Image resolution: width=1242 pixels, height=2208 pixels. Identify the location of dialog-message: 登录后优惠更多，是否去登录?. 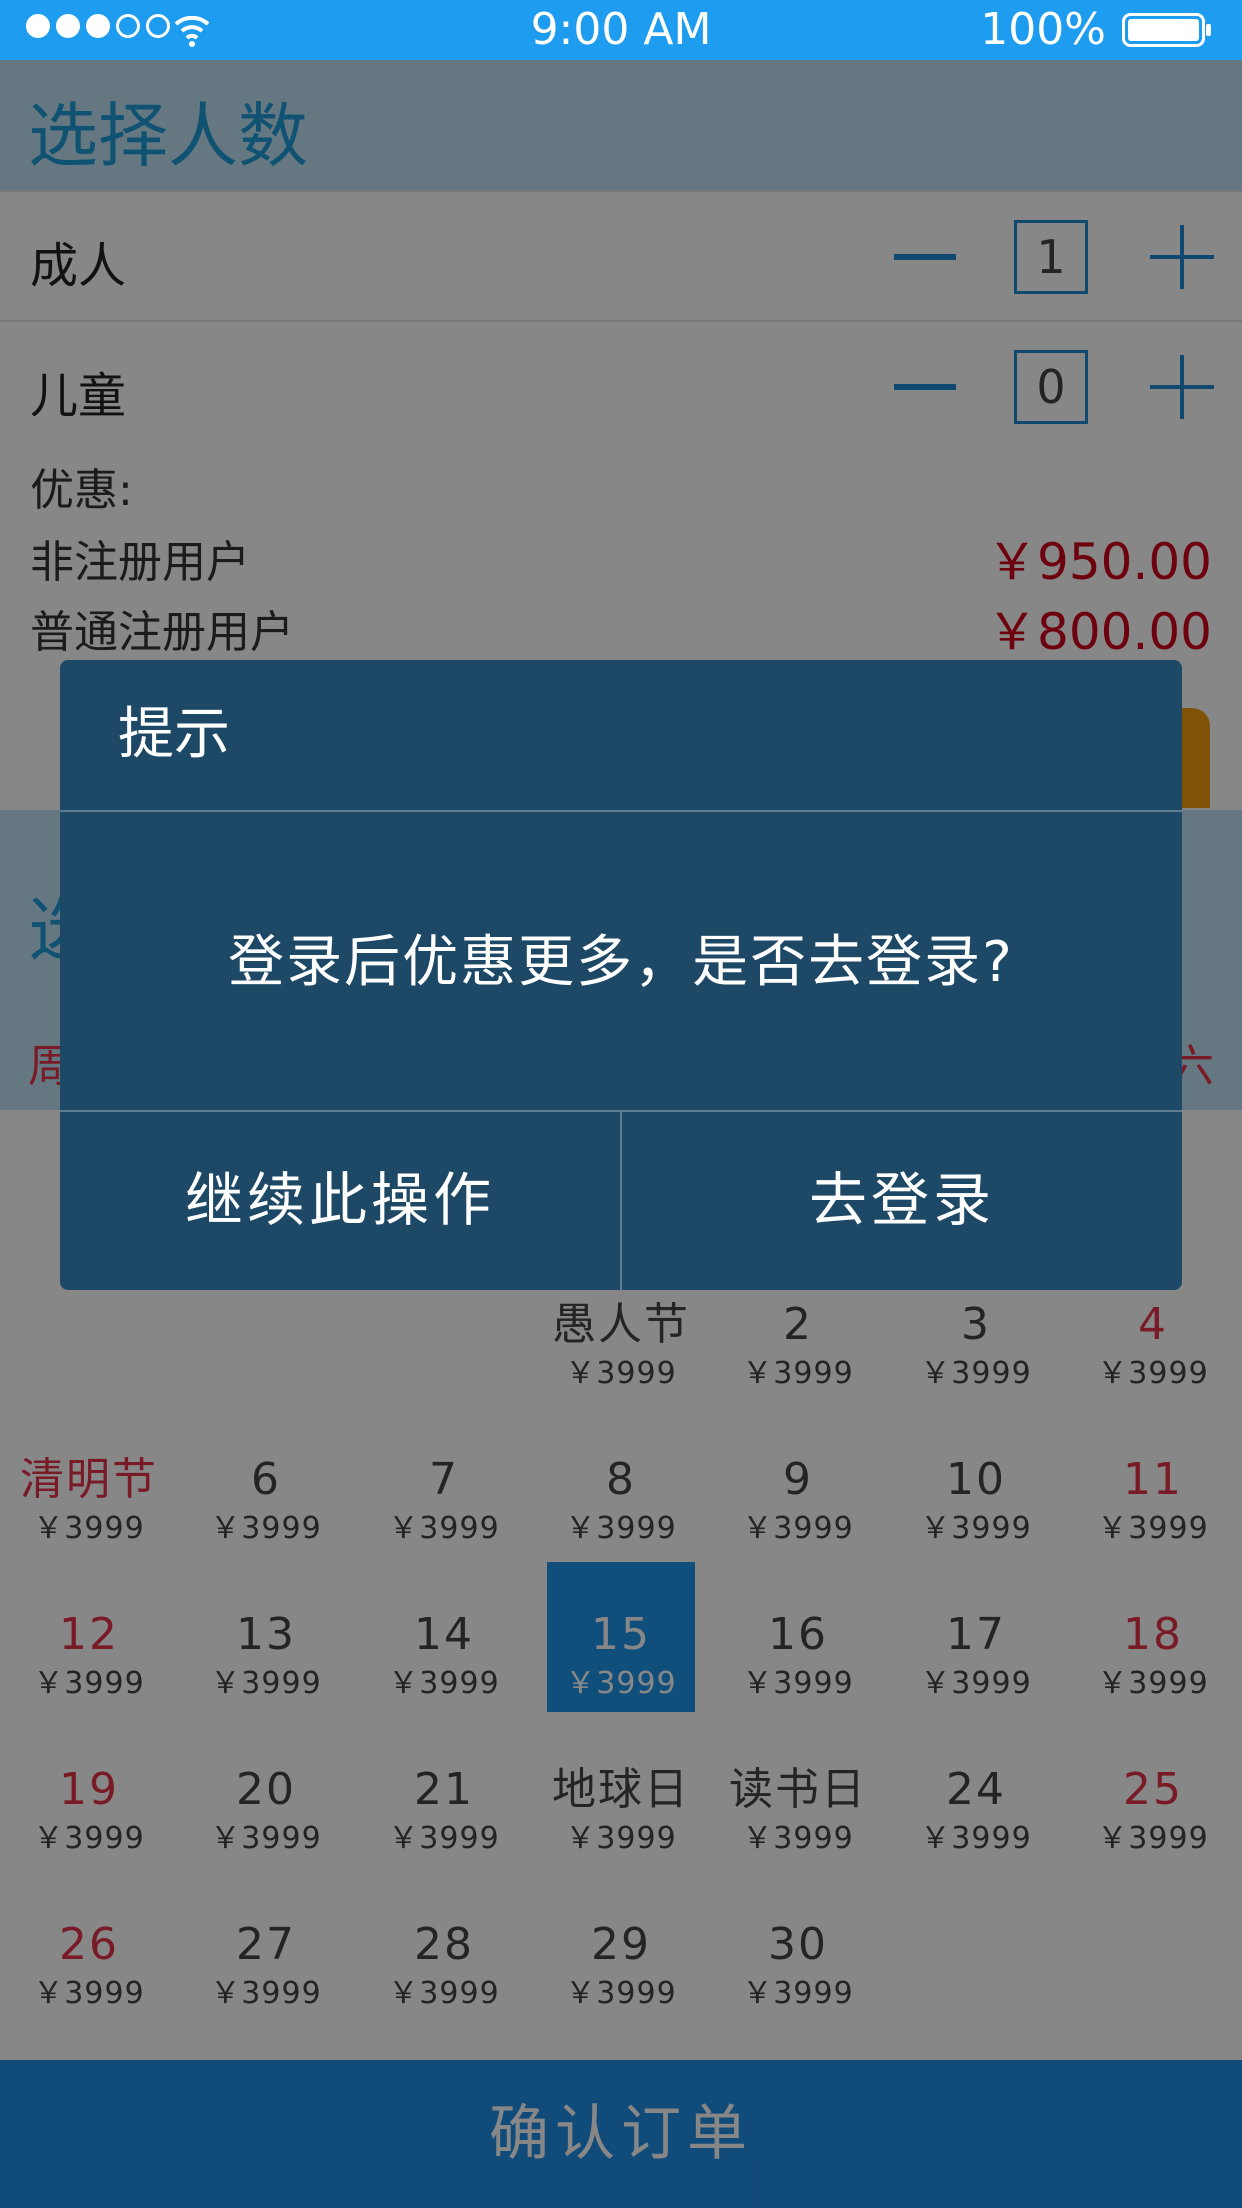
(621, 962).